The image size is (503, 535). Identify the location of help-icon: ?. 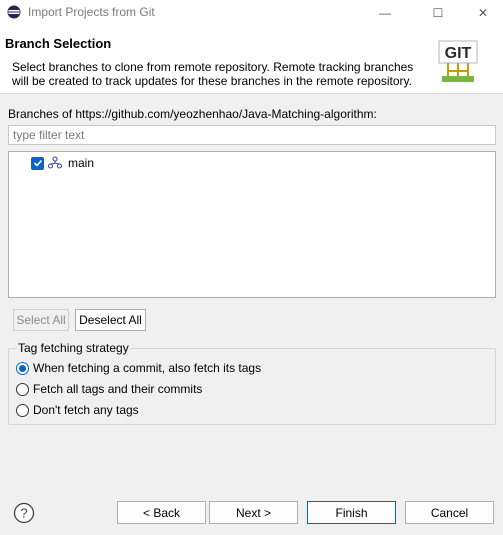
(24, 513).